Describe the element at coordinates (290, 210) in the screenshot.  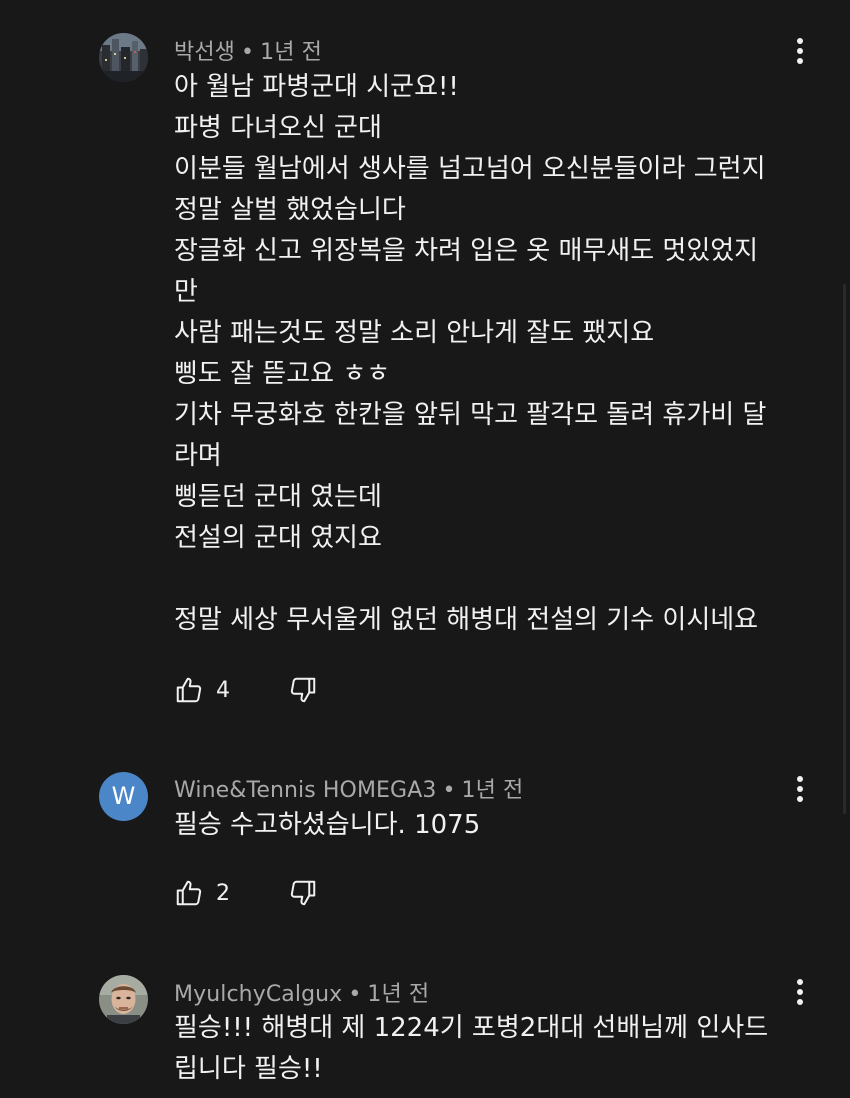
I see `comment-text-line: 정말 살벌 했었습니다` at that location.